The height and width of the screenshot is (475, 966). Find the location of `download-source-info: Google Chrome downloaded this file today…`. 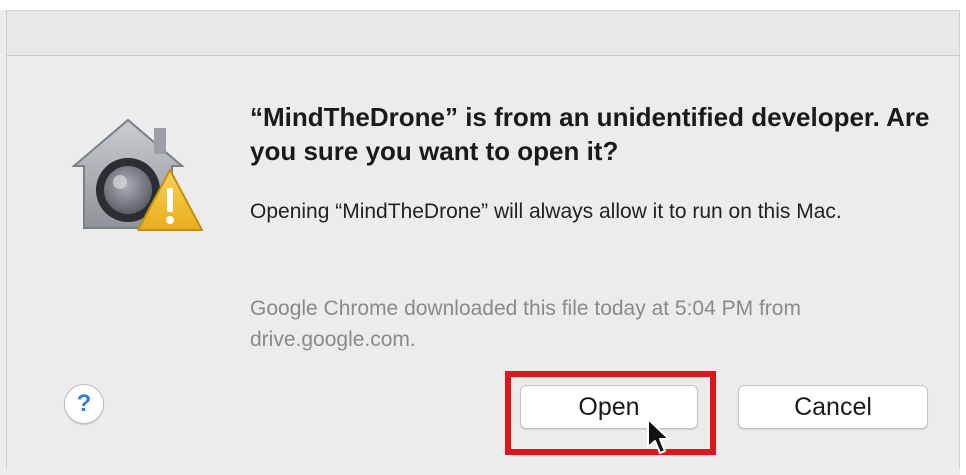

download-source-info: Google Chrome downloaded this file today… is located at coordinates (525, 324).